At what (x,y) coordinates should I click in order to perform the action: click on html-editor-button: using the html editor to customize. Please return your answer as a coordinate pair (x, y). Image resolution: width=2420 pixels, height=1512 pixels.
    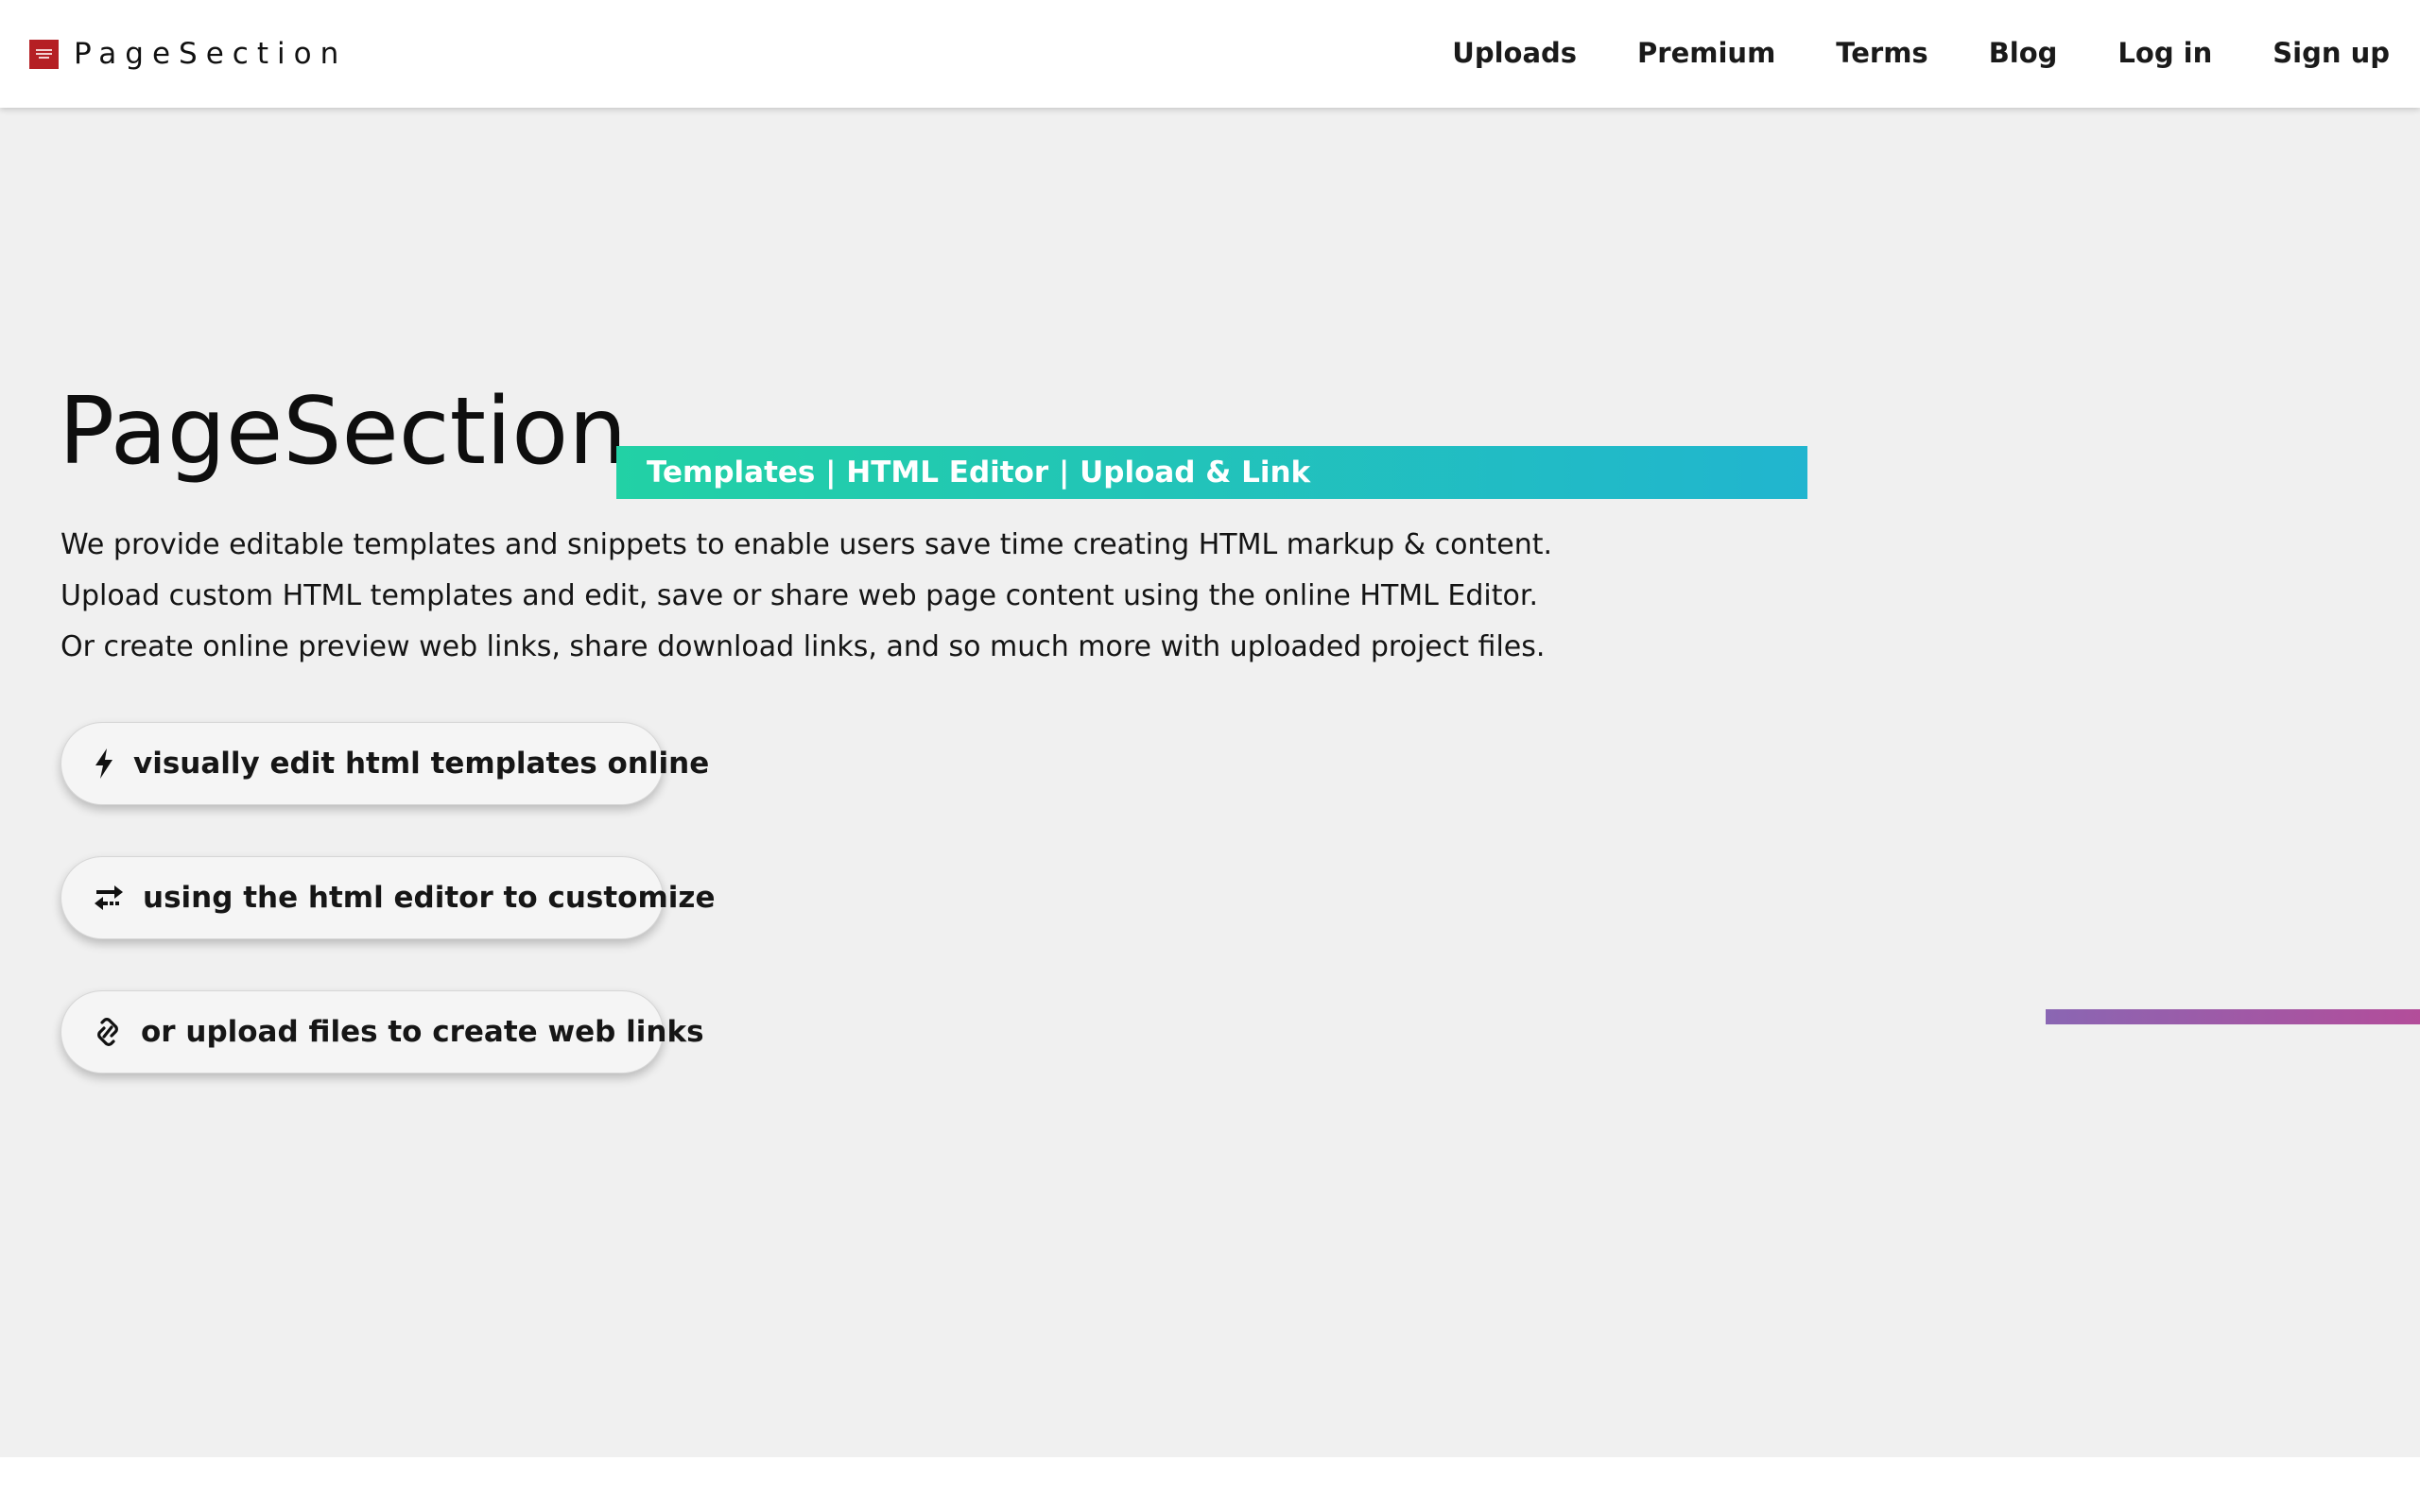
    Looking at the image, I should click on (387, 897).